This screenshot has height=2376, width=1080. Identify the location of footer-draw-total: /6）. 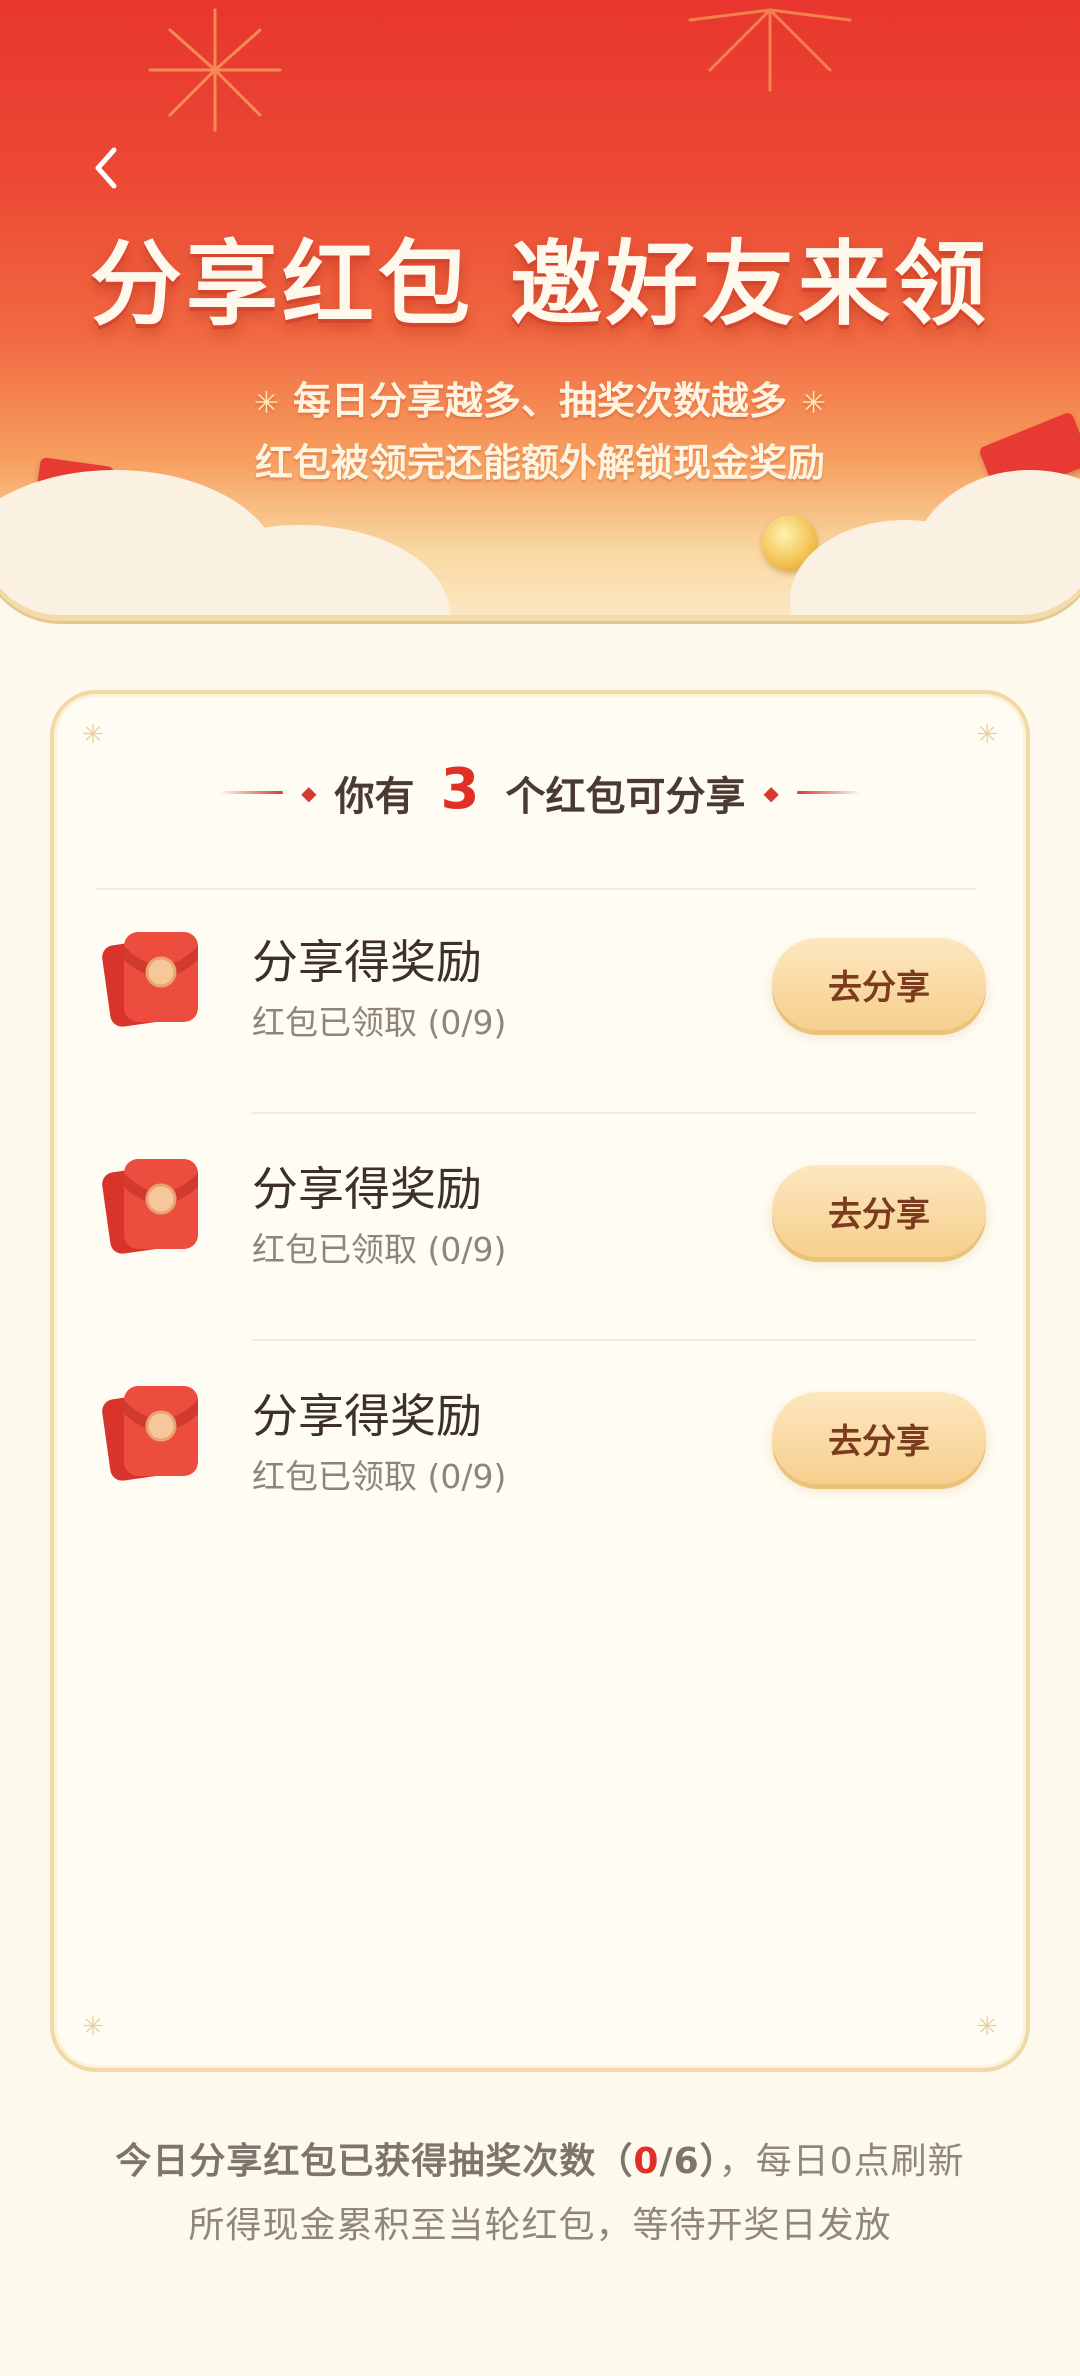
(689, 2161).